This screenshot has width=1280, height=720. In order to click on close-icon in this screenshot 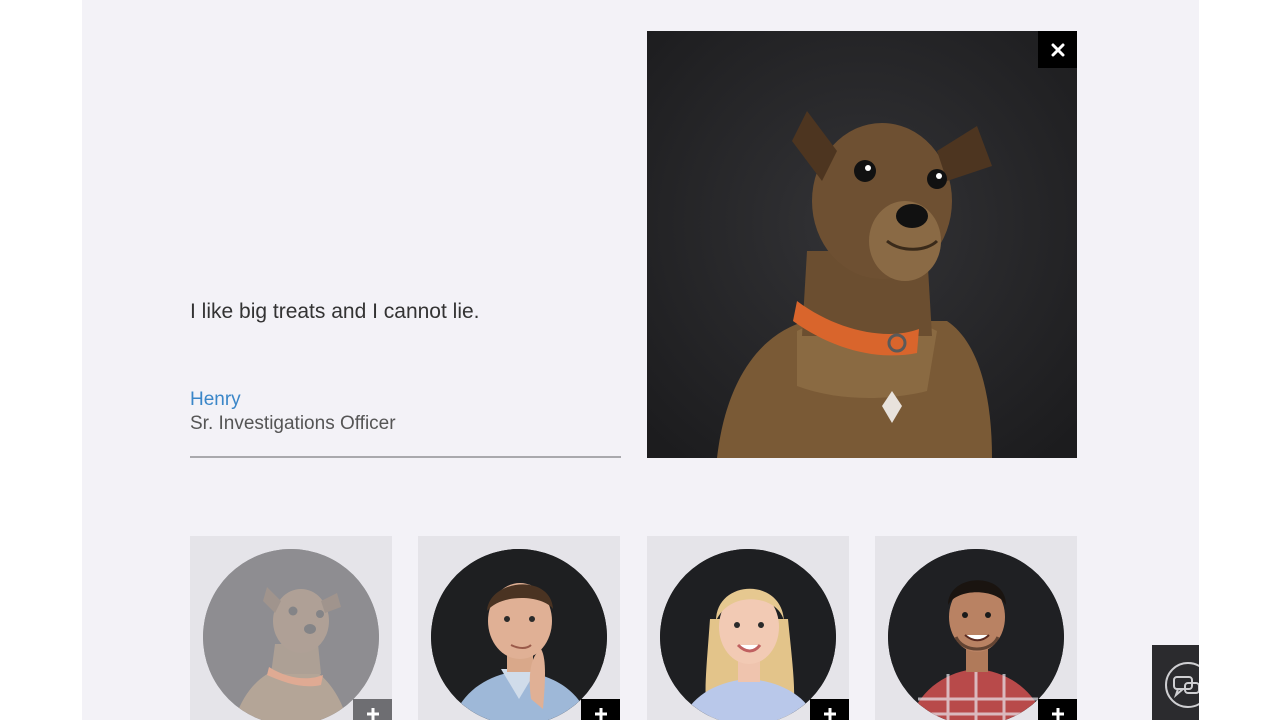, I will do `click(1057, 49)`.